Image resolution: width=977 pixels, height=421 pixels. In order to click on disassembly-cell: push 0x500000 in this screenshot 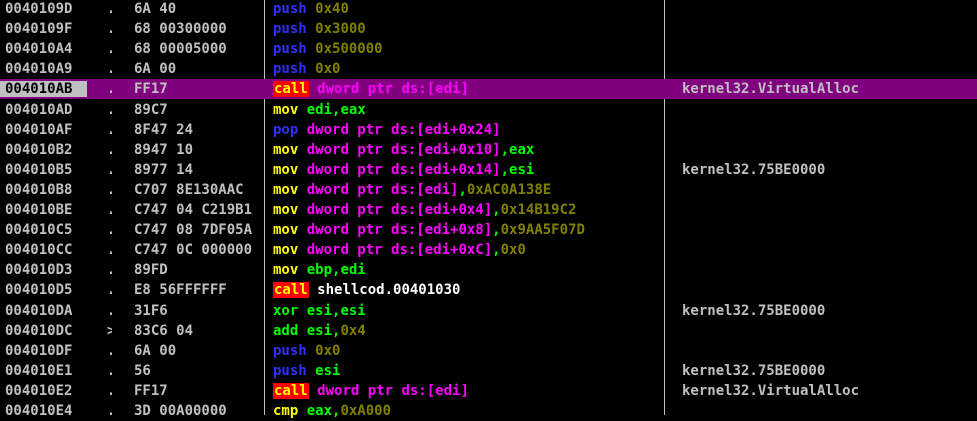, I will do `click(465, 49)`.